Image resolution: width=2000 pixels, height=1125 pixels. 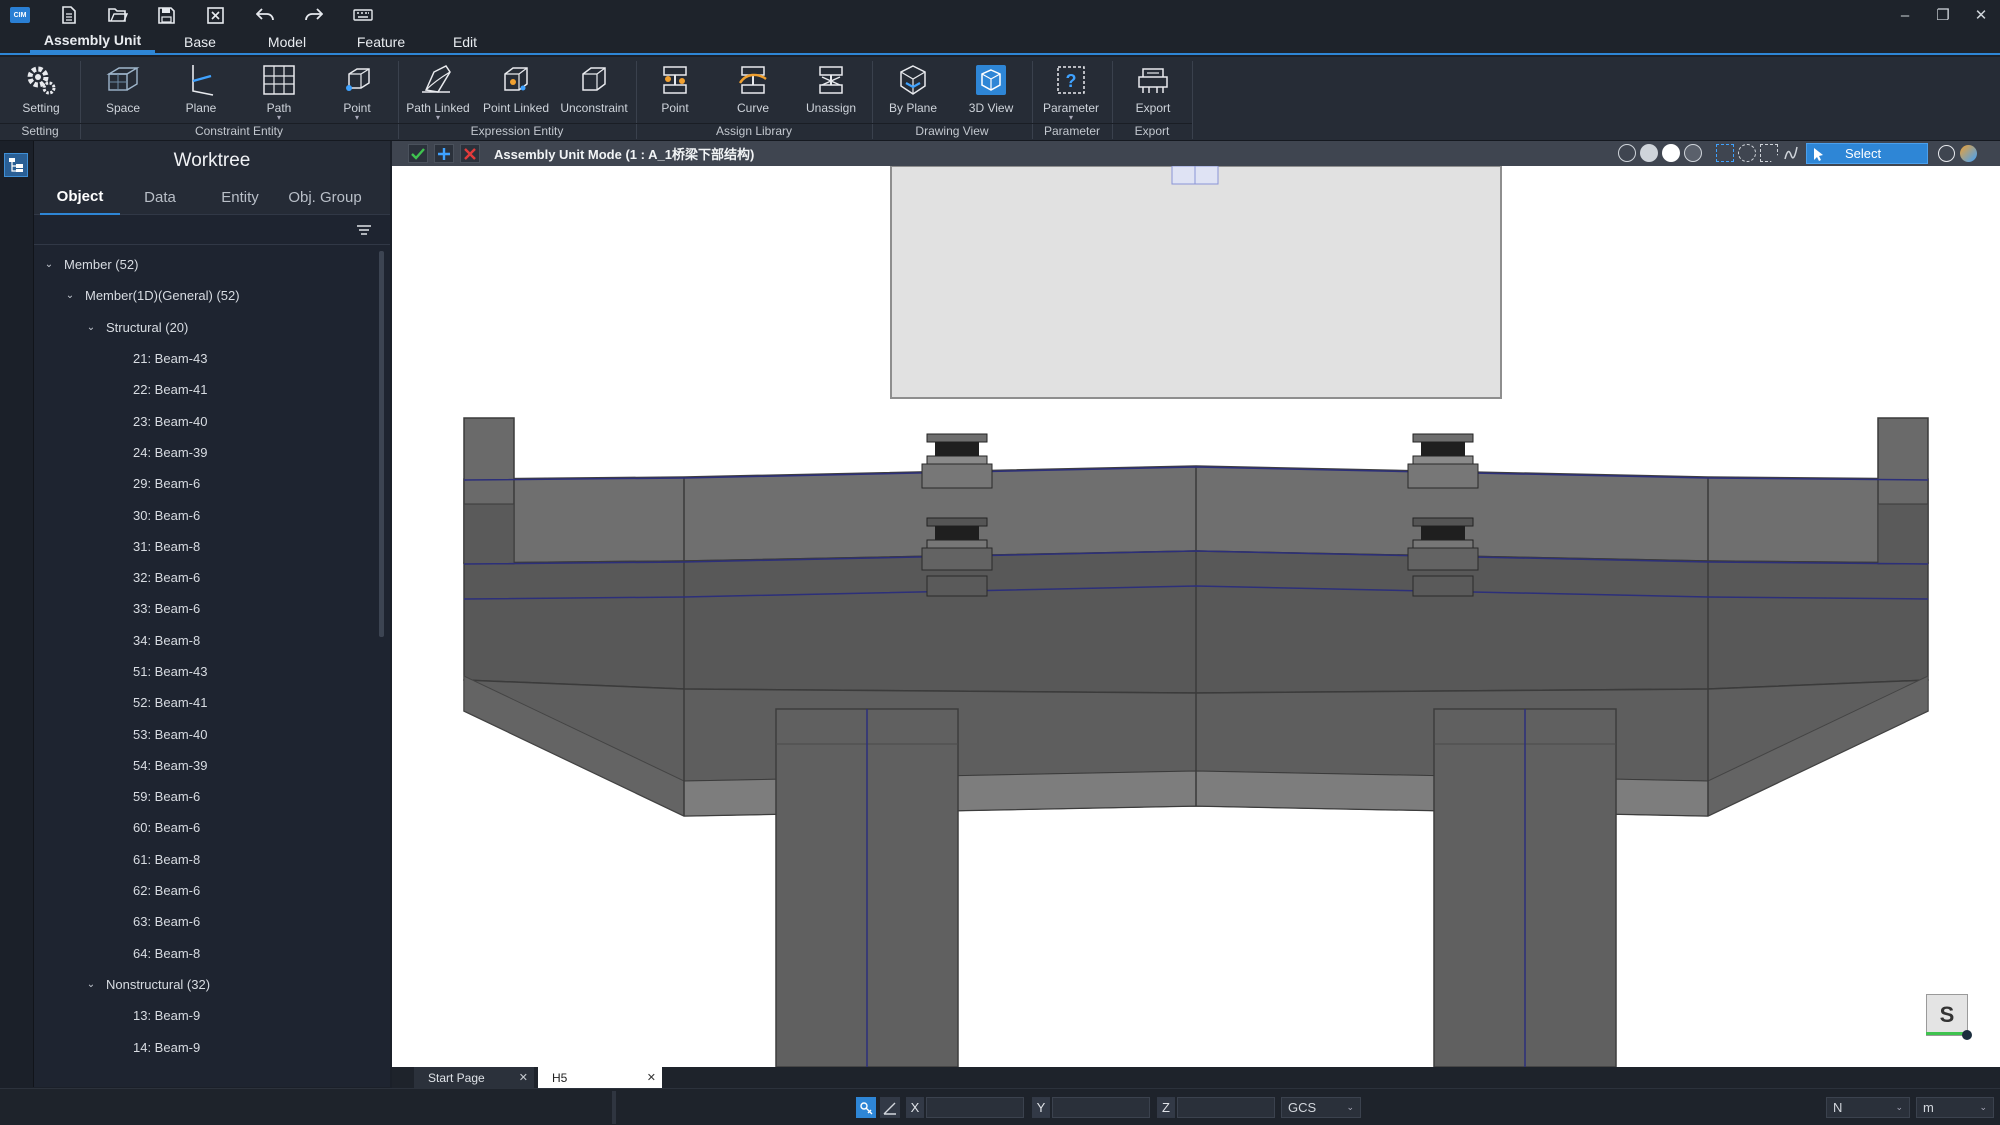 What do you see at coordinates (204, 827) in the screenshot?
I see `tree-item: 60: Beam-6` at bounding box center [204, 827].